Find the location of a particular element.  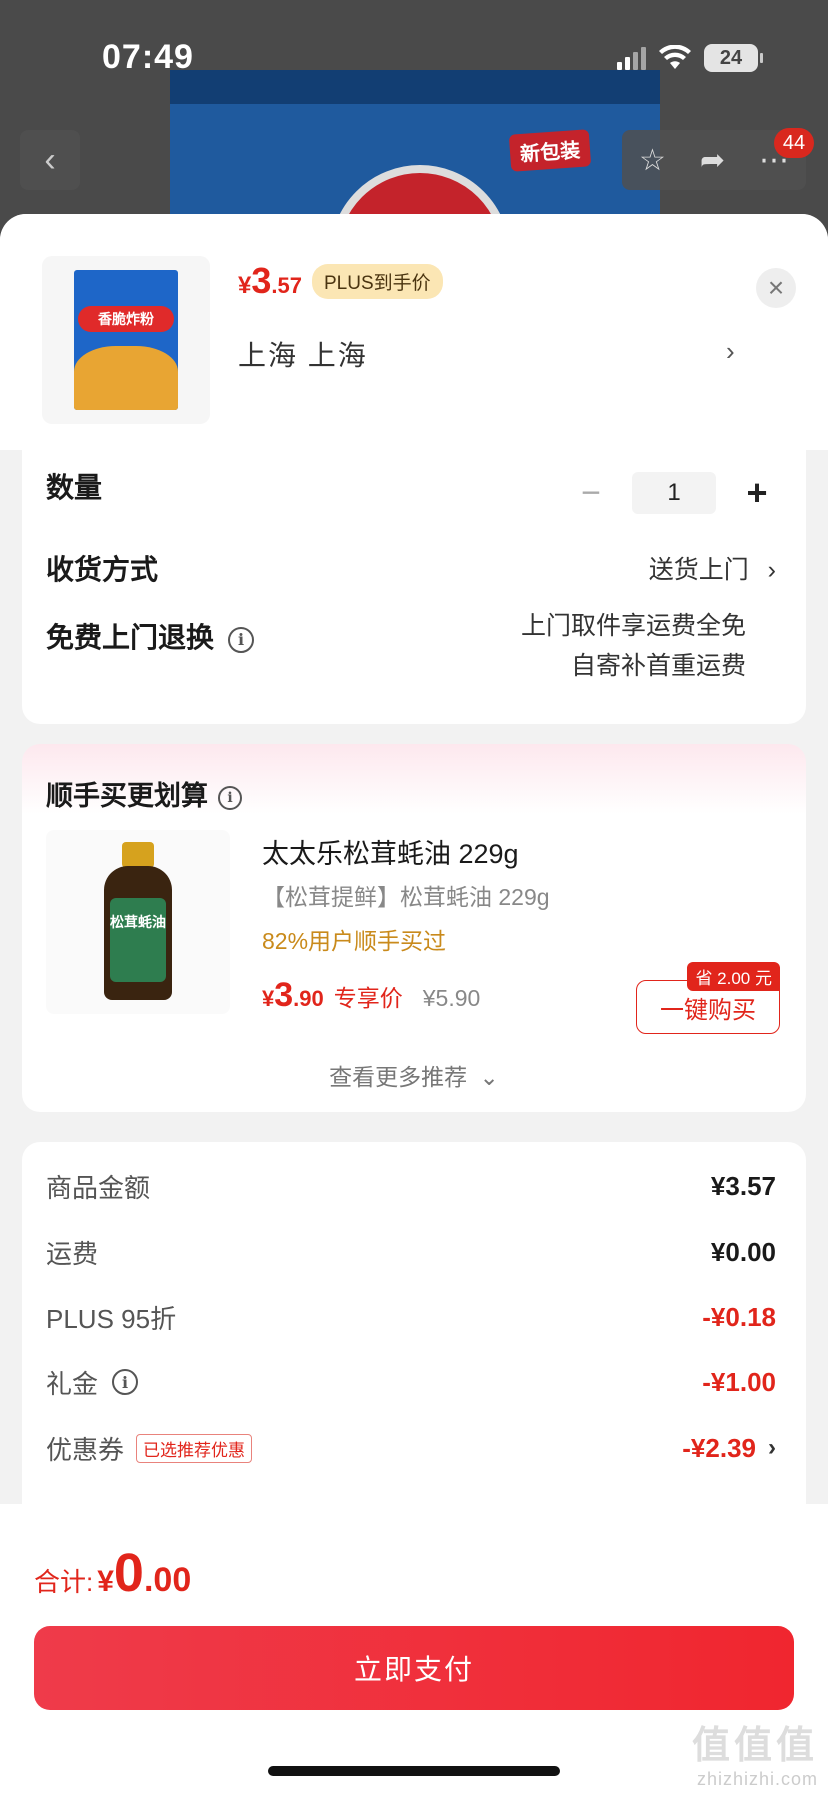

battery-icon: 24 is located at coordinates (733, 58).